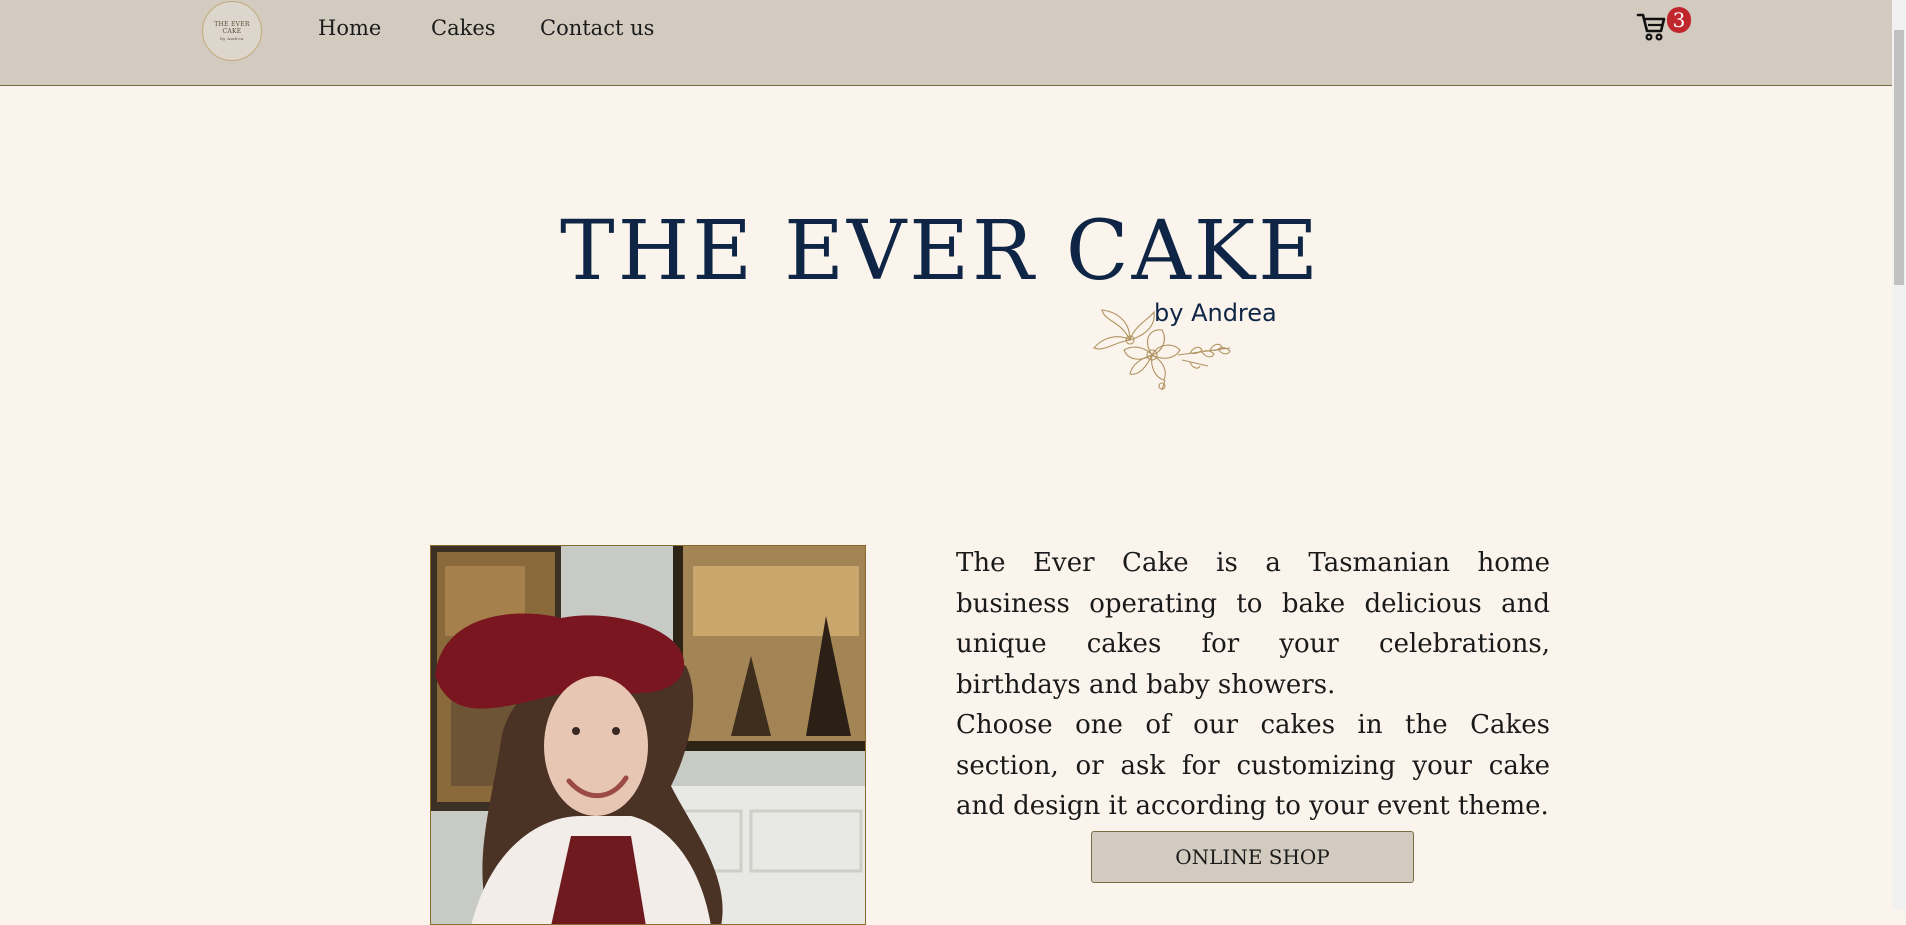 This screenshot has width=1906, height=925. I want to click on owner-portrait-image, so click(648, 735).